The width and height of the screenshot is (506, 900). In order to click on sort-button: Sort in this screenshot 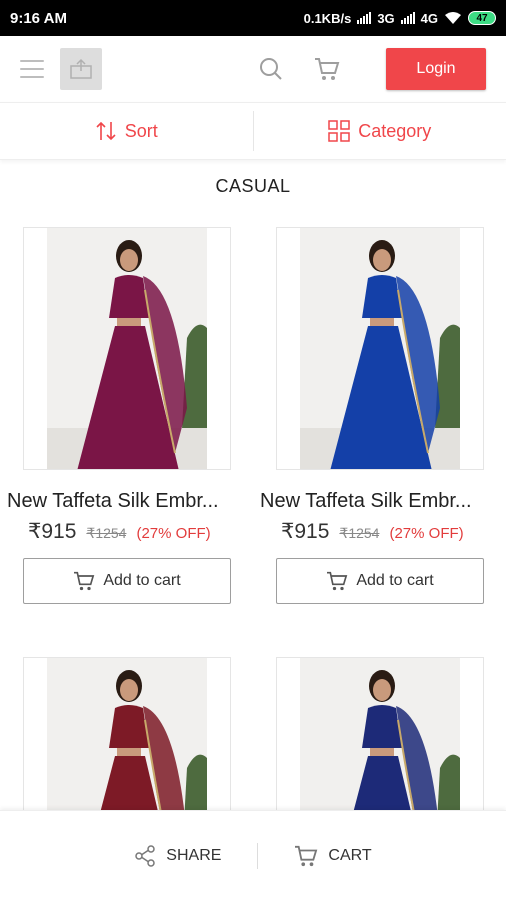, I will do `click(126, 131)`.